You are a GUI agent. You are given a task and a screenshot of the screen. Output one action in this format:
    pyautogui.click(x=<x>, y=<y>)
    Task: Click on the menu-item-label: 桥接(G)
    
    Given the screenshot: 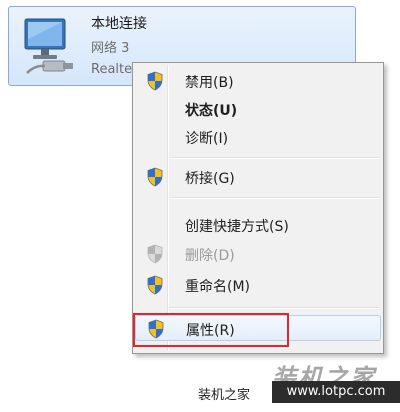 What is the action you would take?
    pyautogui.click(x=210, y=179)
    